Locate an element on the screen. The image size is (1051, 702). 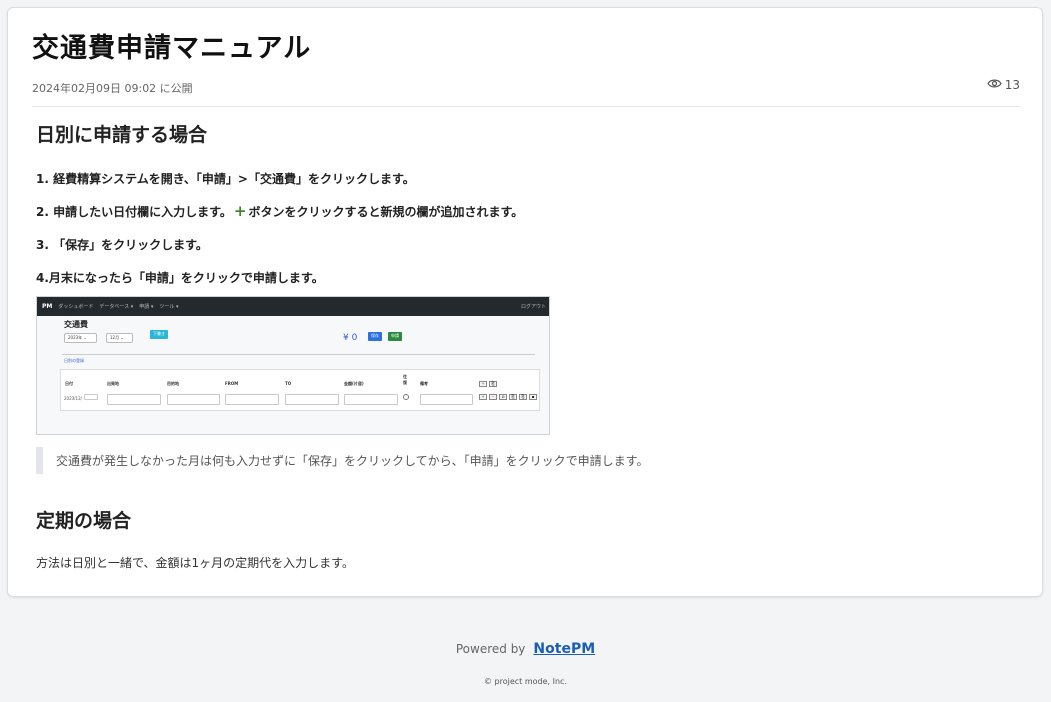
view-count-value: 13 is located at coordinates (1012, 85).